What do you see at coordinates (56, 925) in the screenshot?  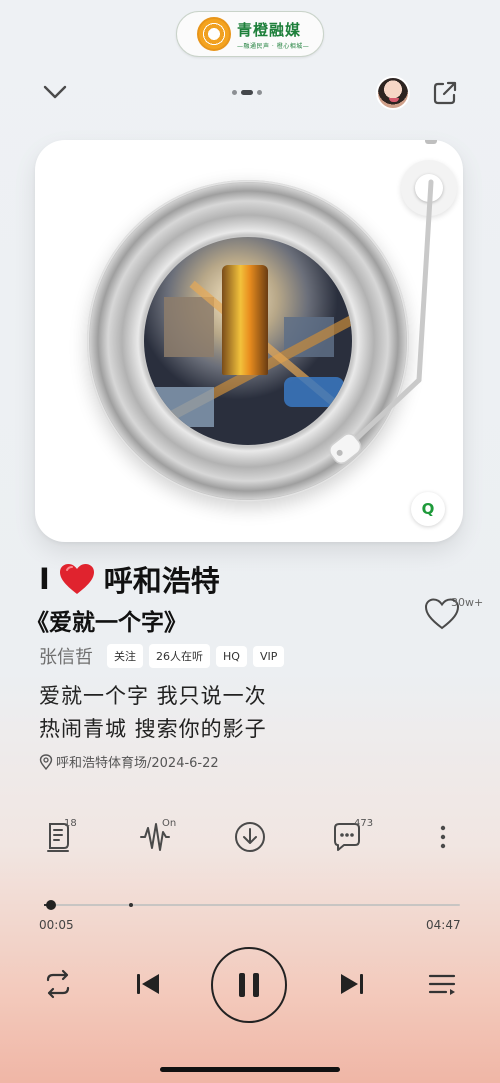 I see `current-time: 00:05` at bounding box center [56, 925].